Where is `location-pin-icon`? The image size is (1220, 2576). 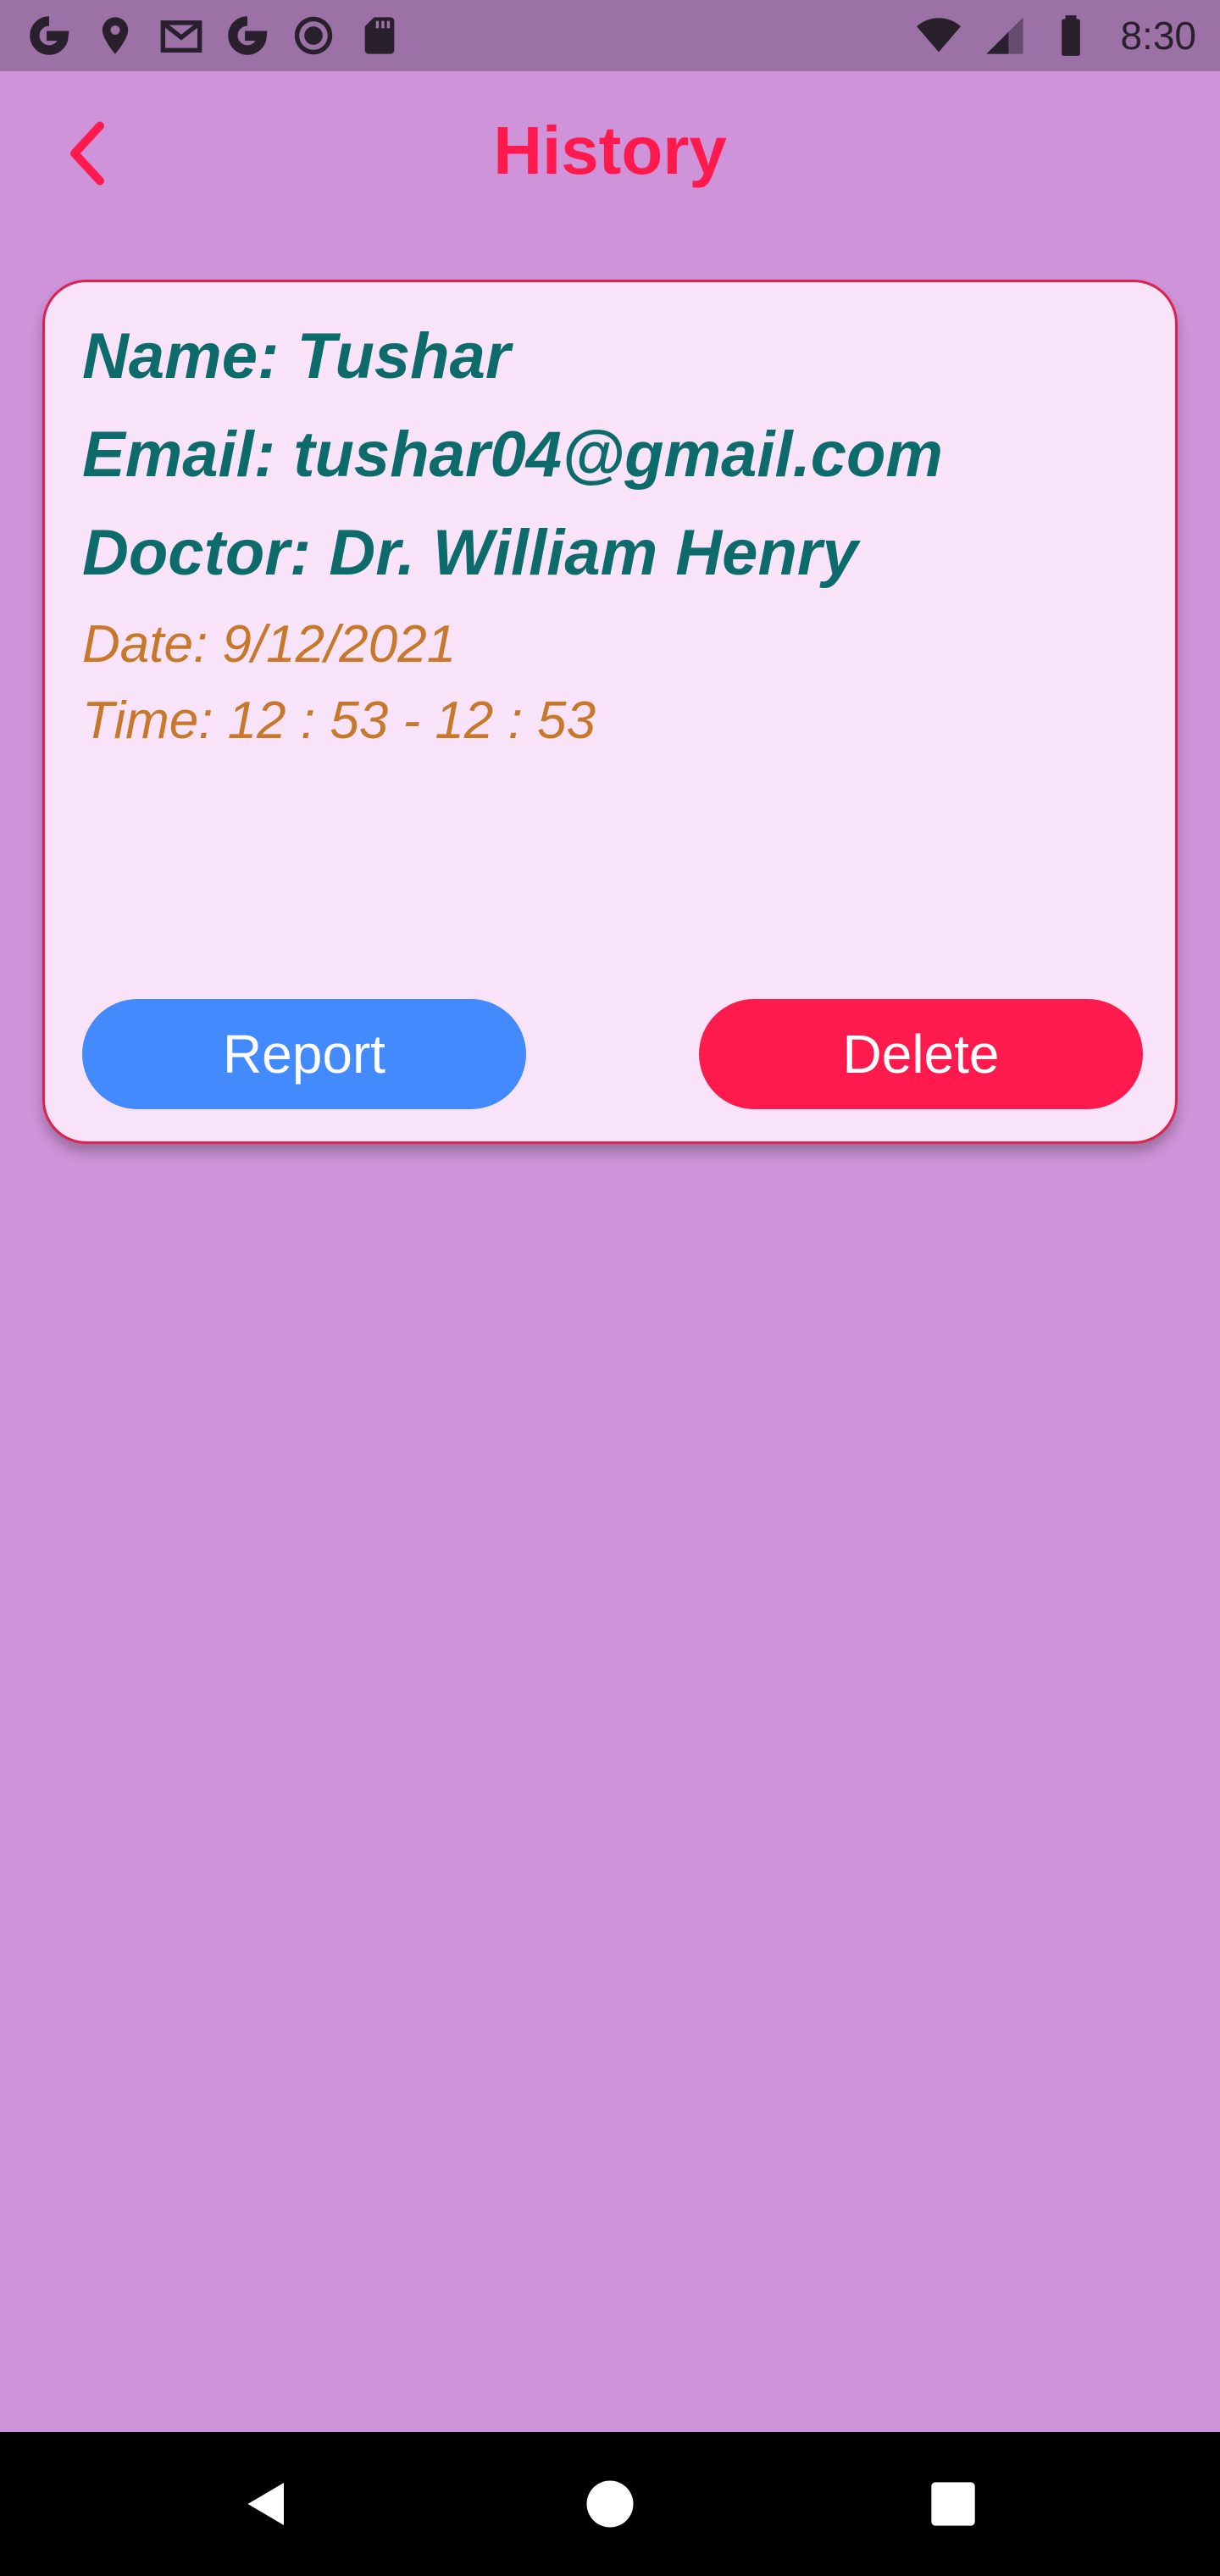
location-pin-icon is located at coordinates (115, 36).